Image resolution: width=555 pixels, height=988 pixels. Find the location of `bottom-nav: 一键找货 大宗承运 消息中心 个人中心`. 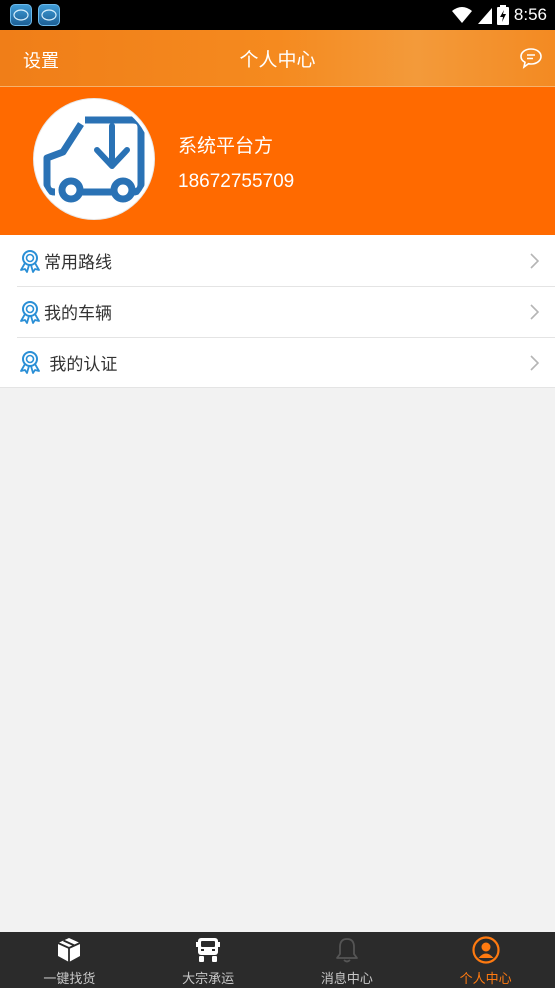

bottom-nav: 一键找货 大宗承运 消息中心 个人中心 is located at coordinates (277, 960).